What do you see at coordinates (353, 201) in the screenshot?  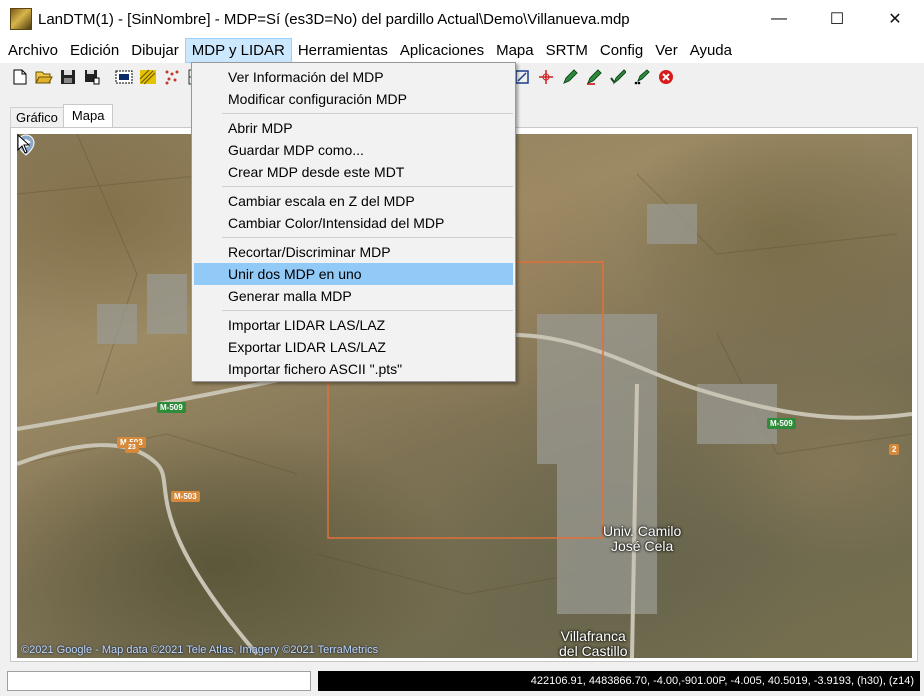 I see `menuitem-cambiar-escala: Cambiar escala en Z del MDP` at bounding box center [353, 201].